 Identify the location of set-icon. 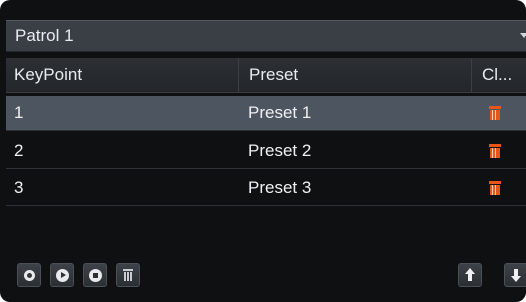
(29, 275).